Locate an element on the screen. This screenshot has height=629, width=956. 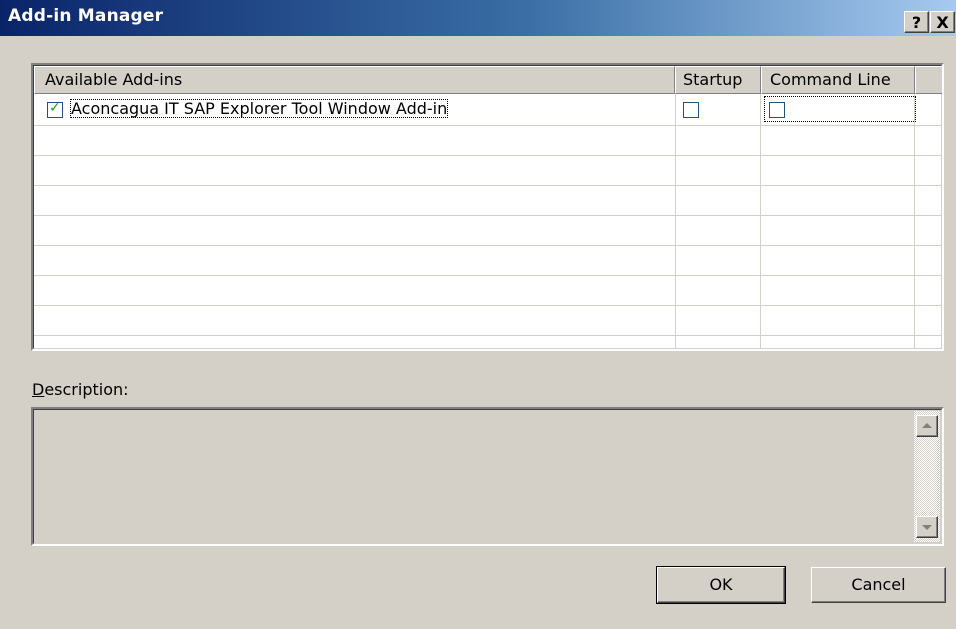
arrow-down-icon is located at coordinates (927, 527).